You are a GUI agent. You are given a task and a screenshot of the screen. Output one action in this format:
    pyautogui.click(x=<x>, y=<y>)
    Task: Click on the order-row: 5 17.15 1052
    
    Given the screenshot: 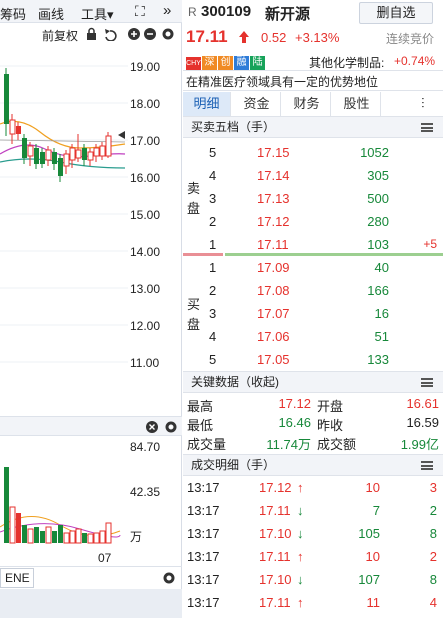 What is the action you would take?
    pyautogui.click(x=313, y=153)
    